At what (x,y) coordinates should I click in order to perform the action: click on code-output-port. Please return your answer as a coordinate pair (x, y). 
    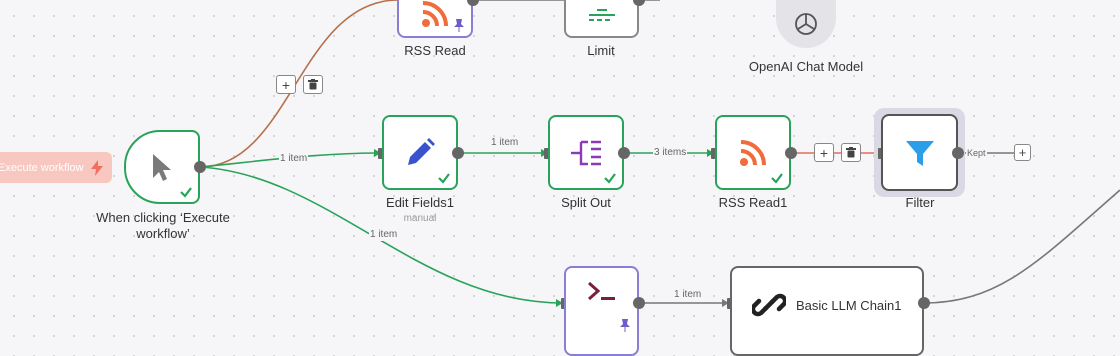
    Looking at the image, I should click on (639, 303).